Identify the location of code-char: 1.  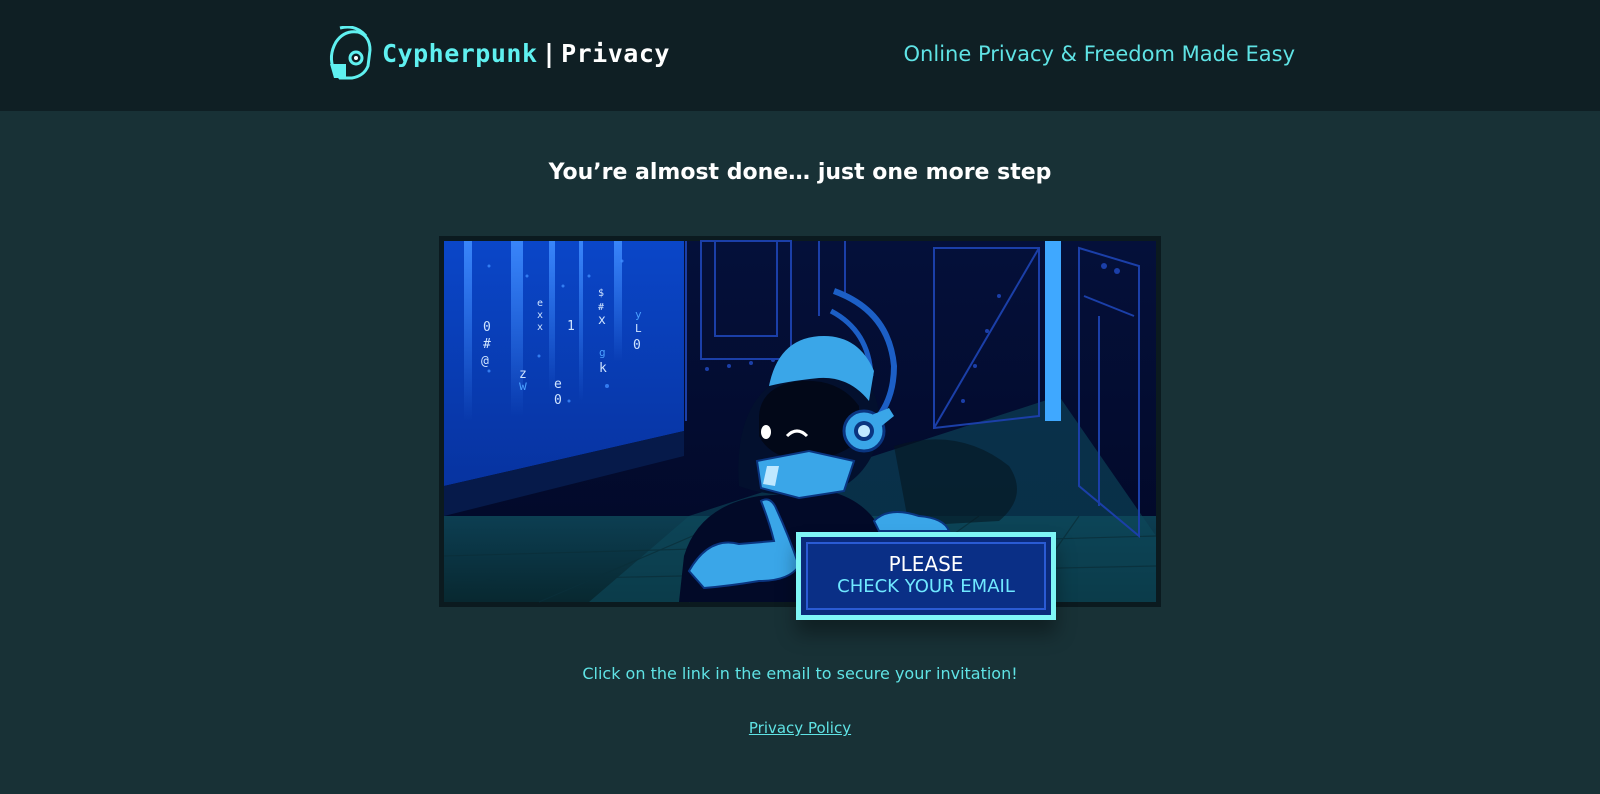
(571, 326).